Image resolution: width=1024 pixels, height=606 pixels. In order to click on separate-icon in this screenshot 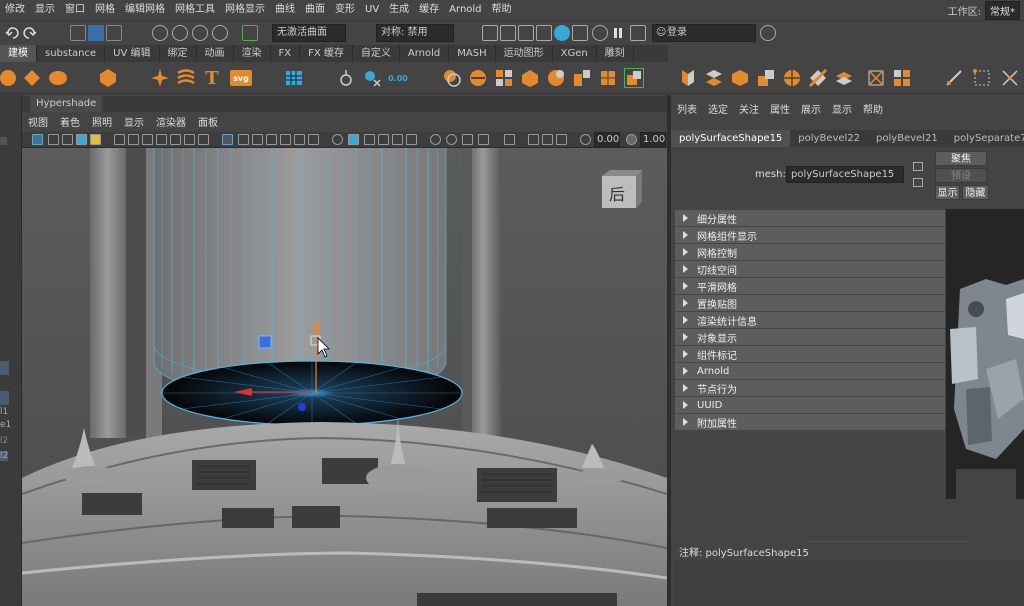, I will do `click(478, 78)`.